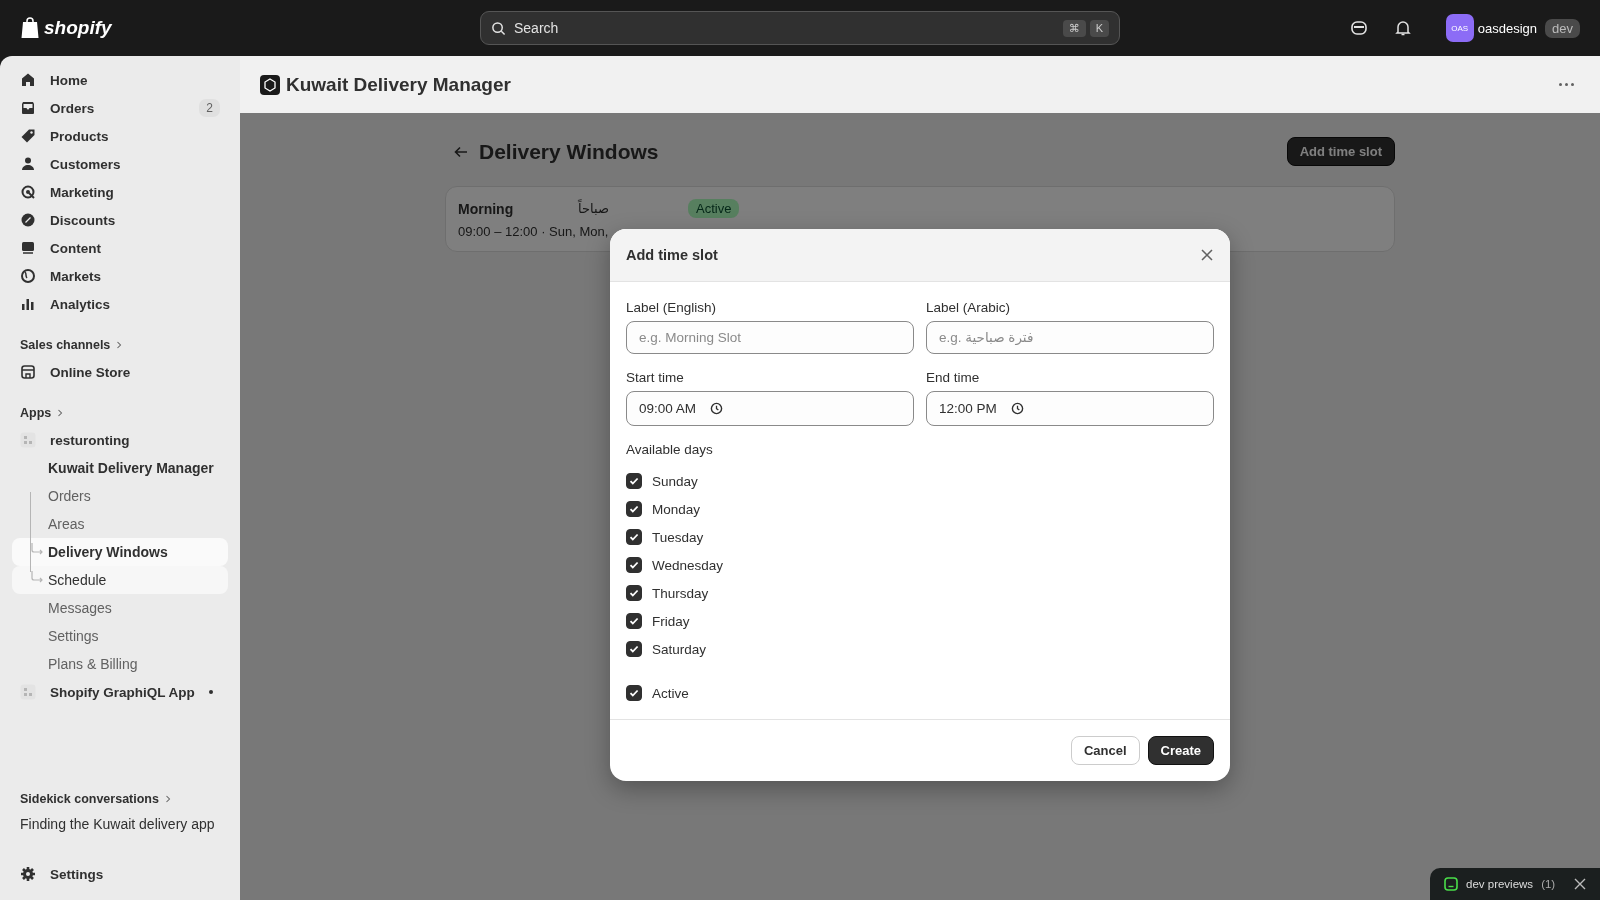  I want to click on conversation-link: Finding the Kuwait delivery app, so click(120, 824).